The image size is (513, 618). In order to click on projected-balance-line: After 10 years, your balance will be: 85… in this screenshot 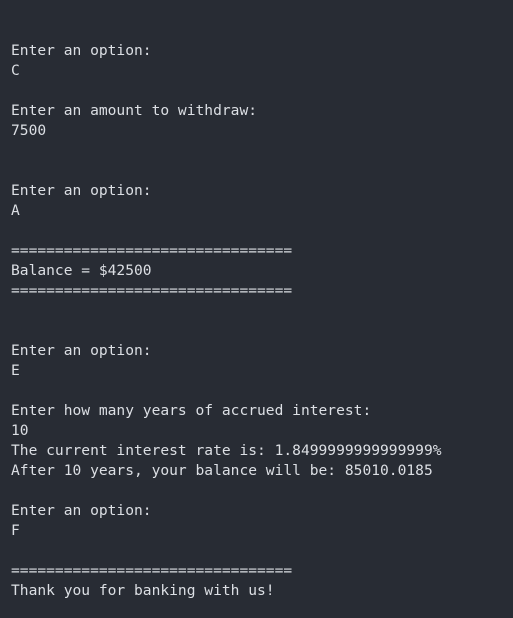, I will do `click(222, 470)`.